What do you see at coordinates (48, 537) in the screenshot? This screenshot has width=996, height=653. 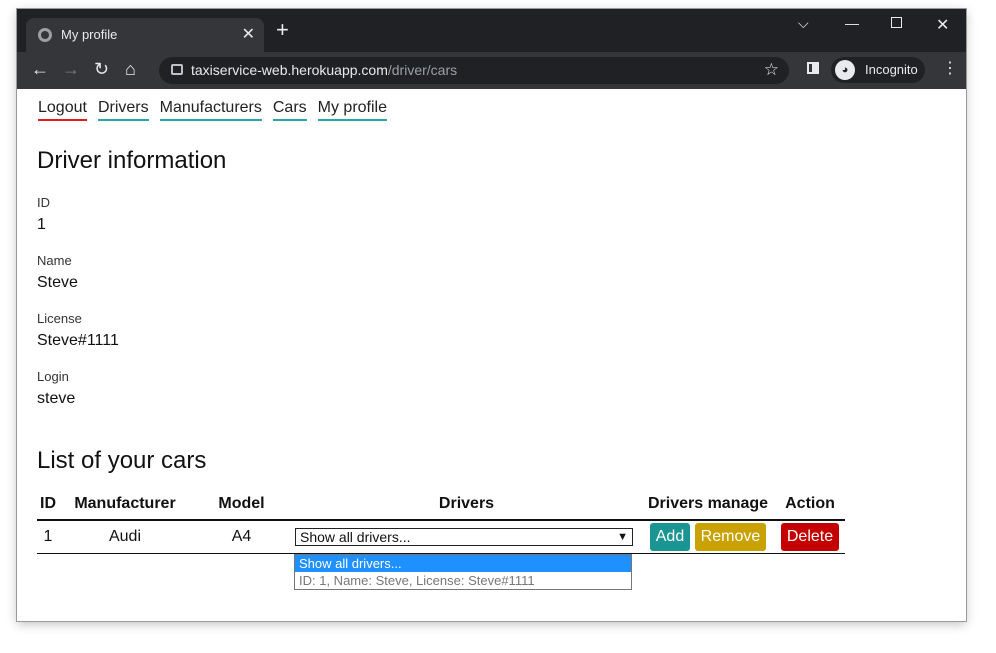 I see `cell-id: 1` at bounding box center [48, 537].